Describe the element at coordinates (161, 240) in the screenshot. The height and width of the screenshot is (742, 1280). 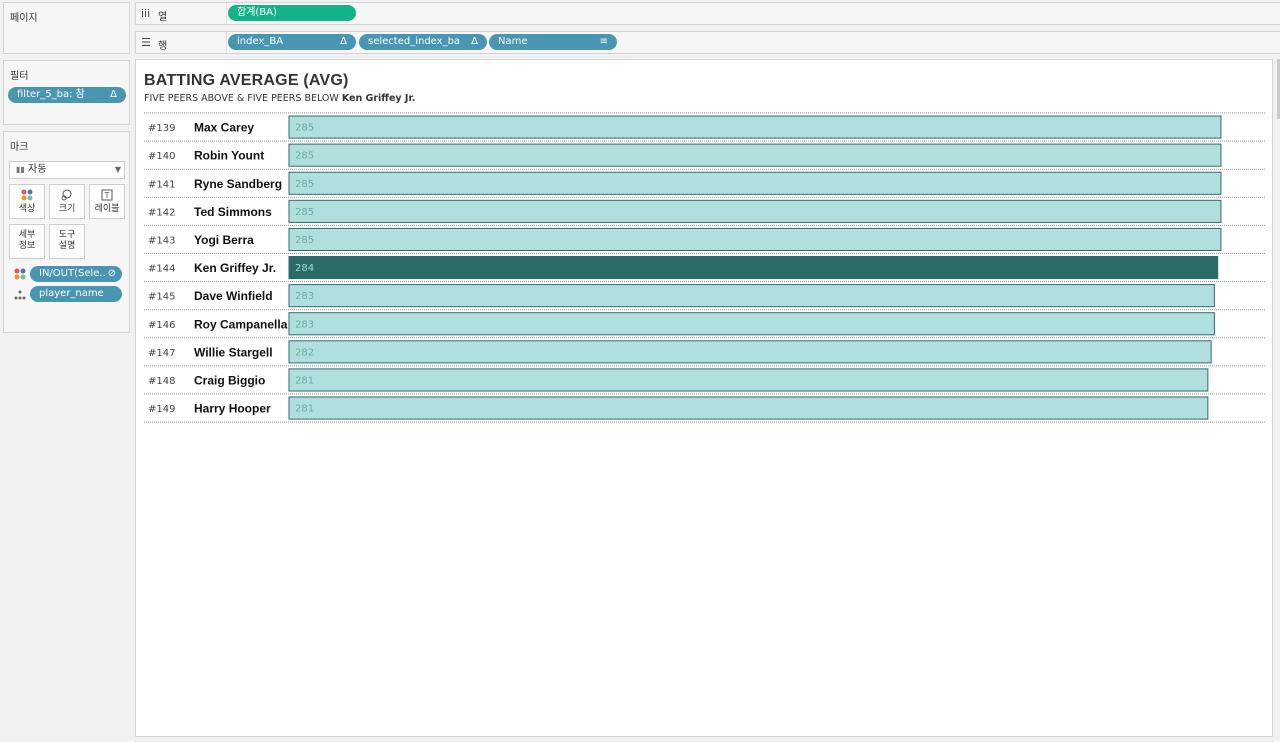
I see `row-index-label: #143` at that location.